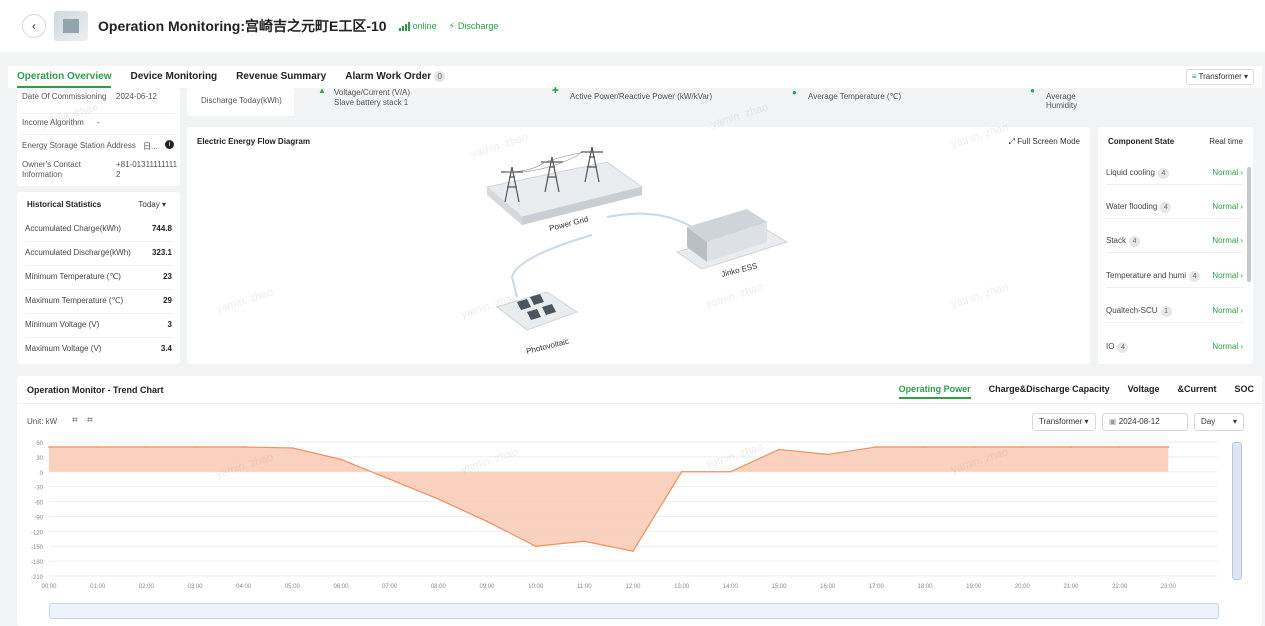 The width and height of the screenshot is (1265, 626). What do you see at coordinates (74, 300) in the screenshot?
I see `hist-label: Maximum Temperature (℃)` at bounding box center [74, 300].